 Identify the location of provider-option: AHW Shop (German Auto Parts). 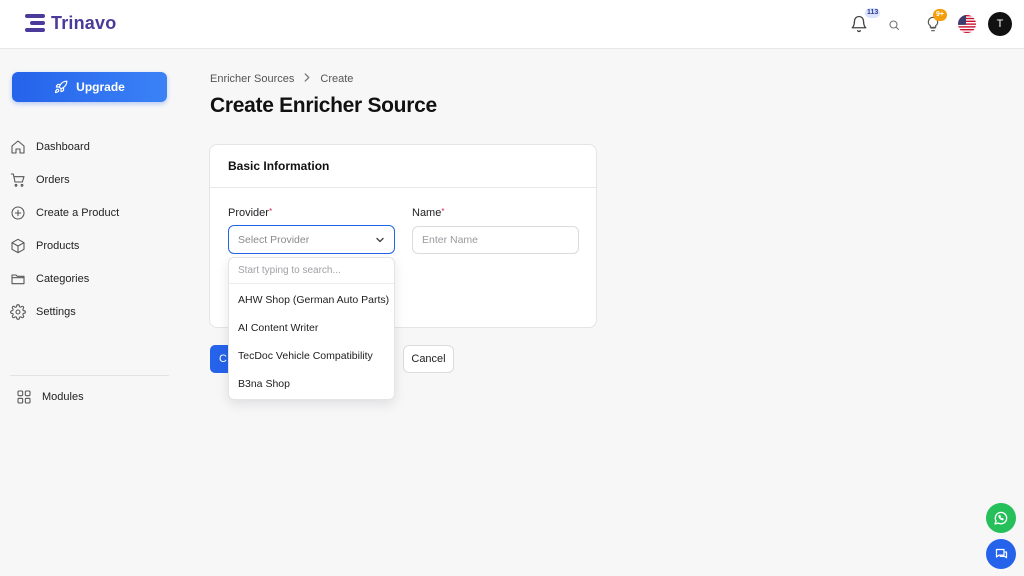
(313, 300).